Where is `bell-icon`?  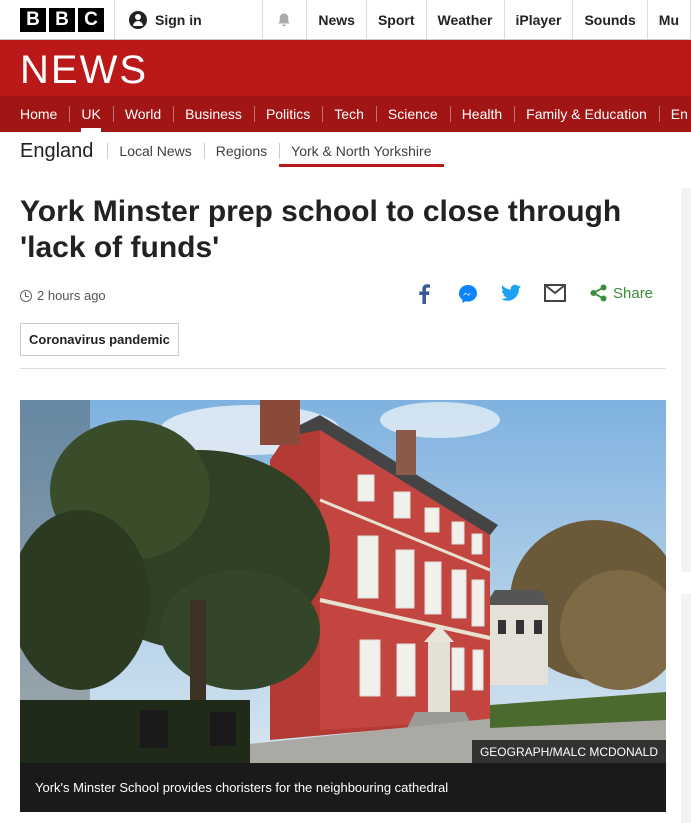 bell-icon is located at coordinates (284, 19).